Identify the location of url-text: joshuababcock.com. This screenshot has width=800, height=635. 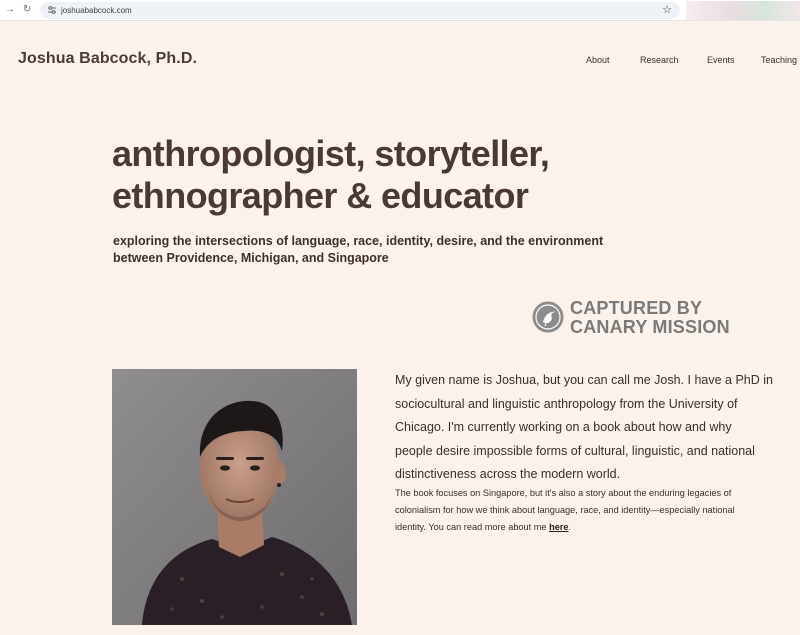
(96, 10).